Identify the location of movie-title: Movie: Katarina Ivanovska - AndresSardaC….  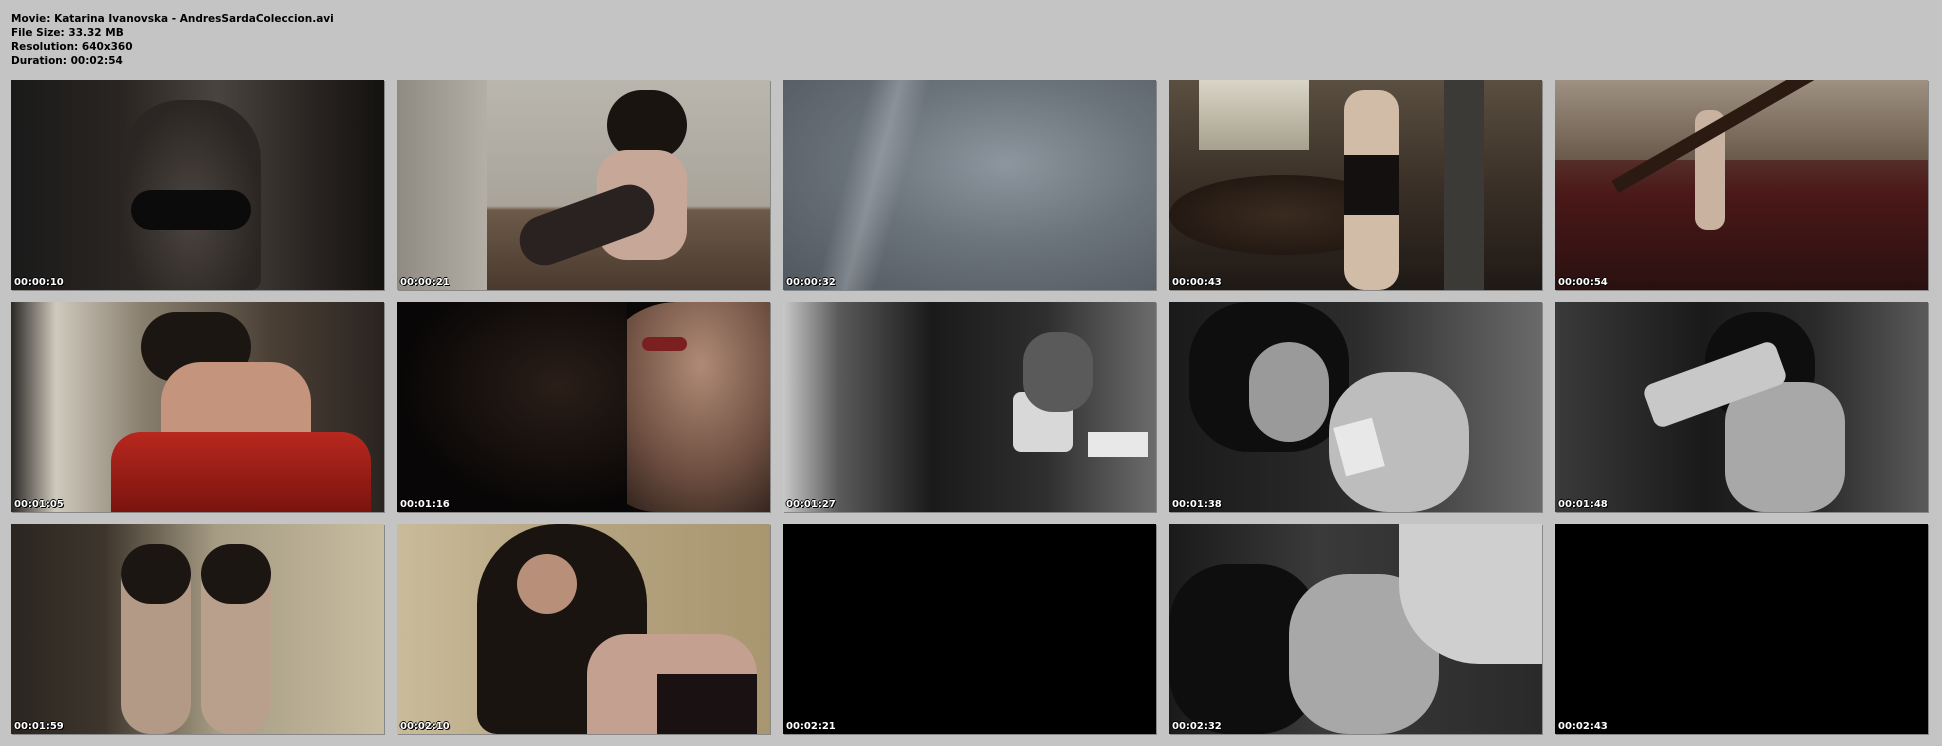
(172, 19).